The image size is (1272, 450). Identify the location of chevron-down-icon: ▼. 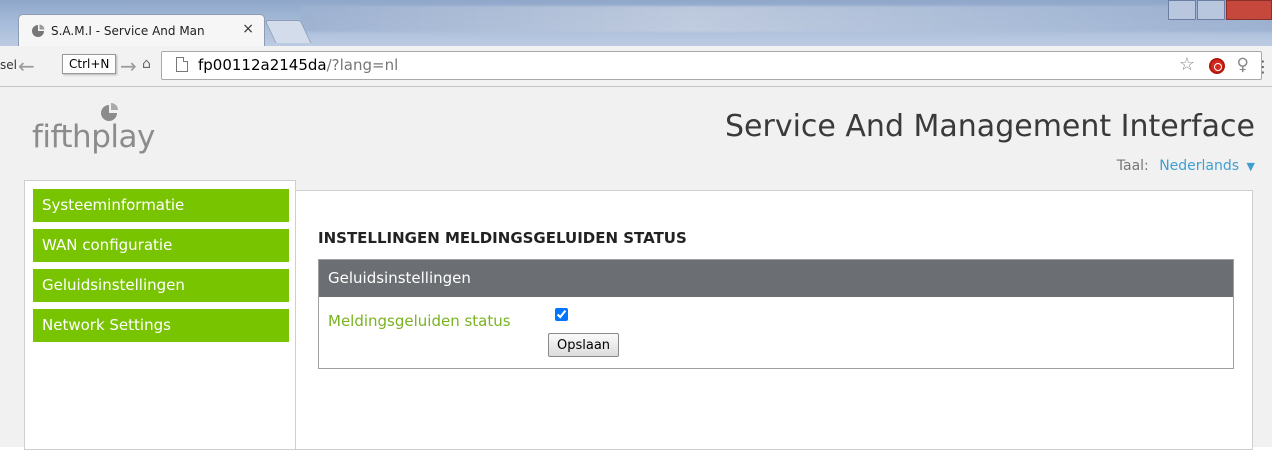
(1251, 166).